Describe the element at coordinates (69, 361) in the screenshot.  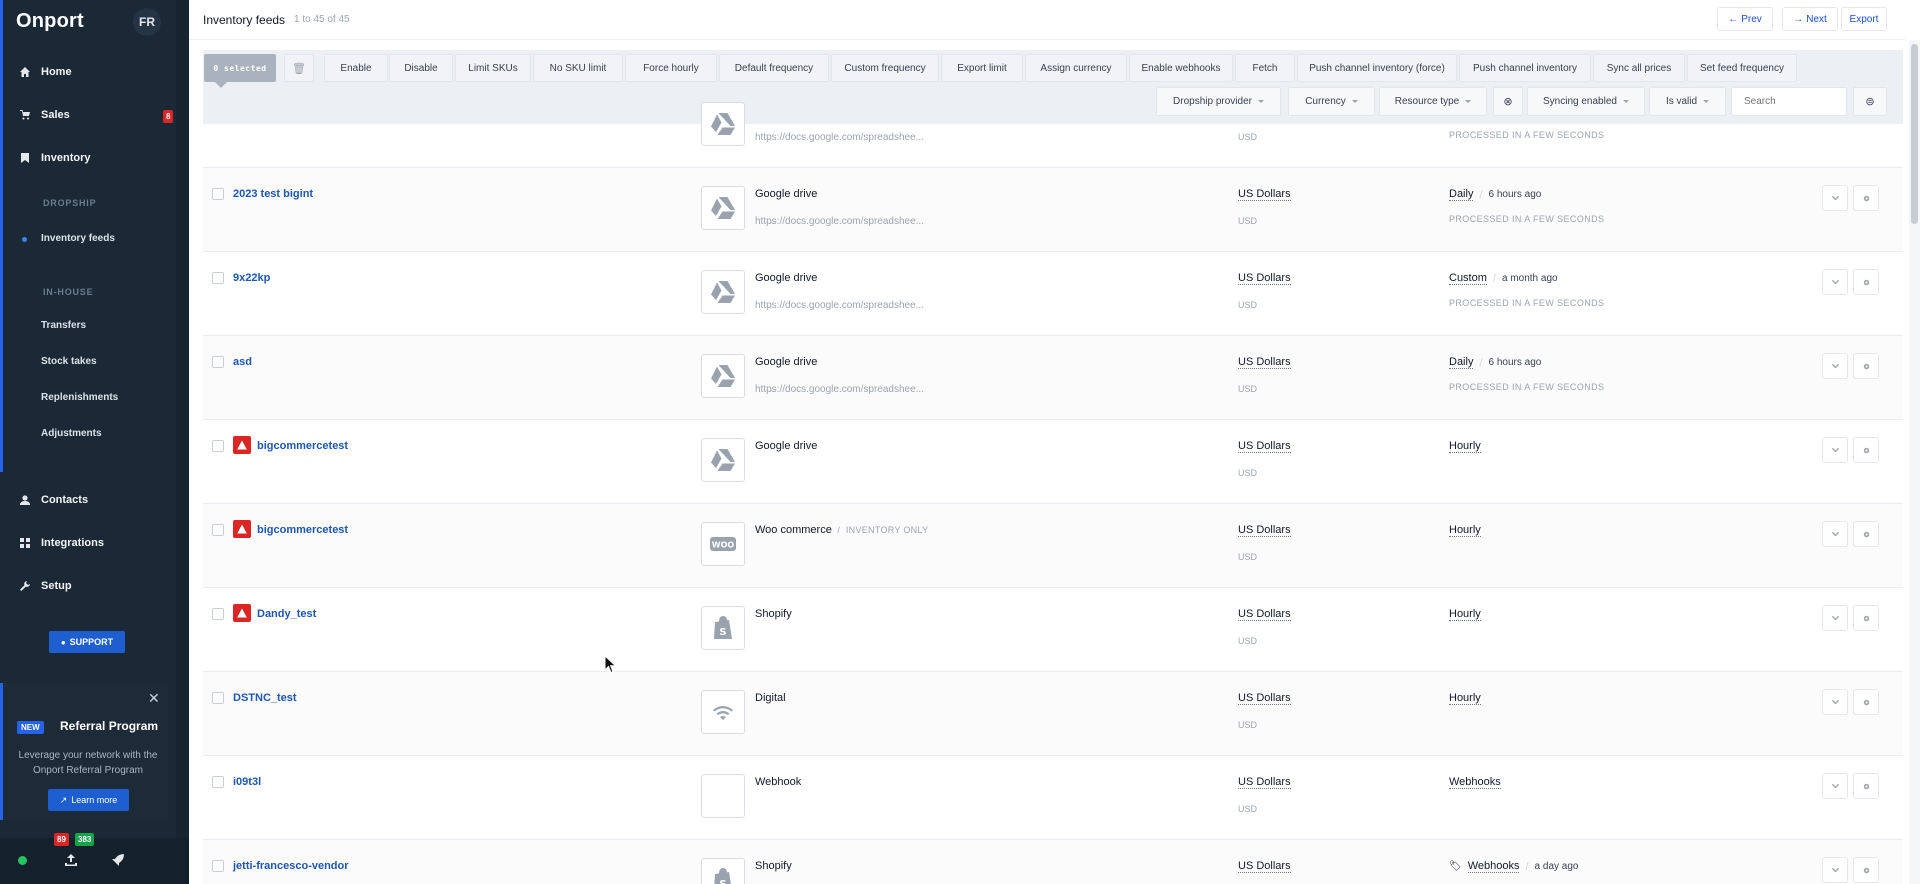
I see `nav-stock-takes: Stock takes` at that location.